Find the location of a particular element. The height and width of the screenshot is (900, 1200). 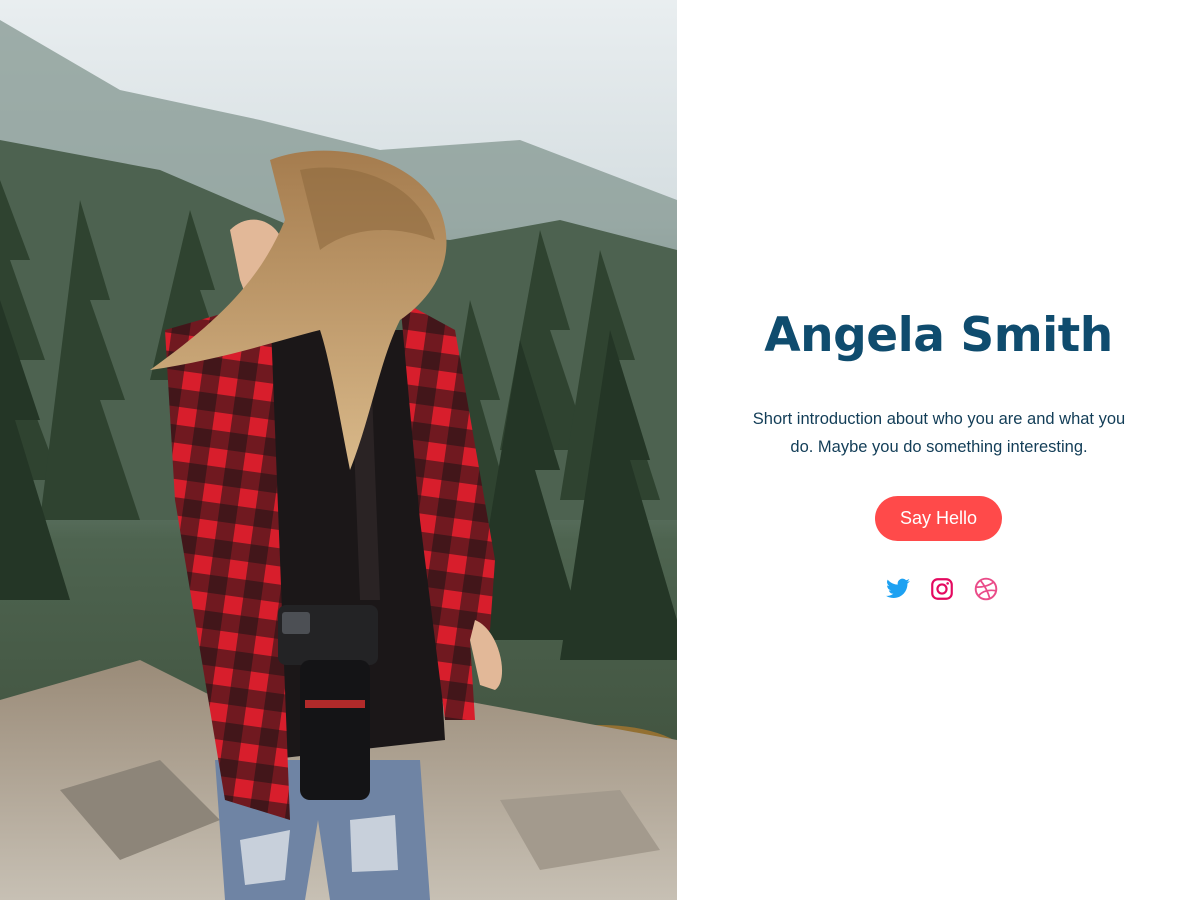

instagram-icon is located at coordinates (942, 589).